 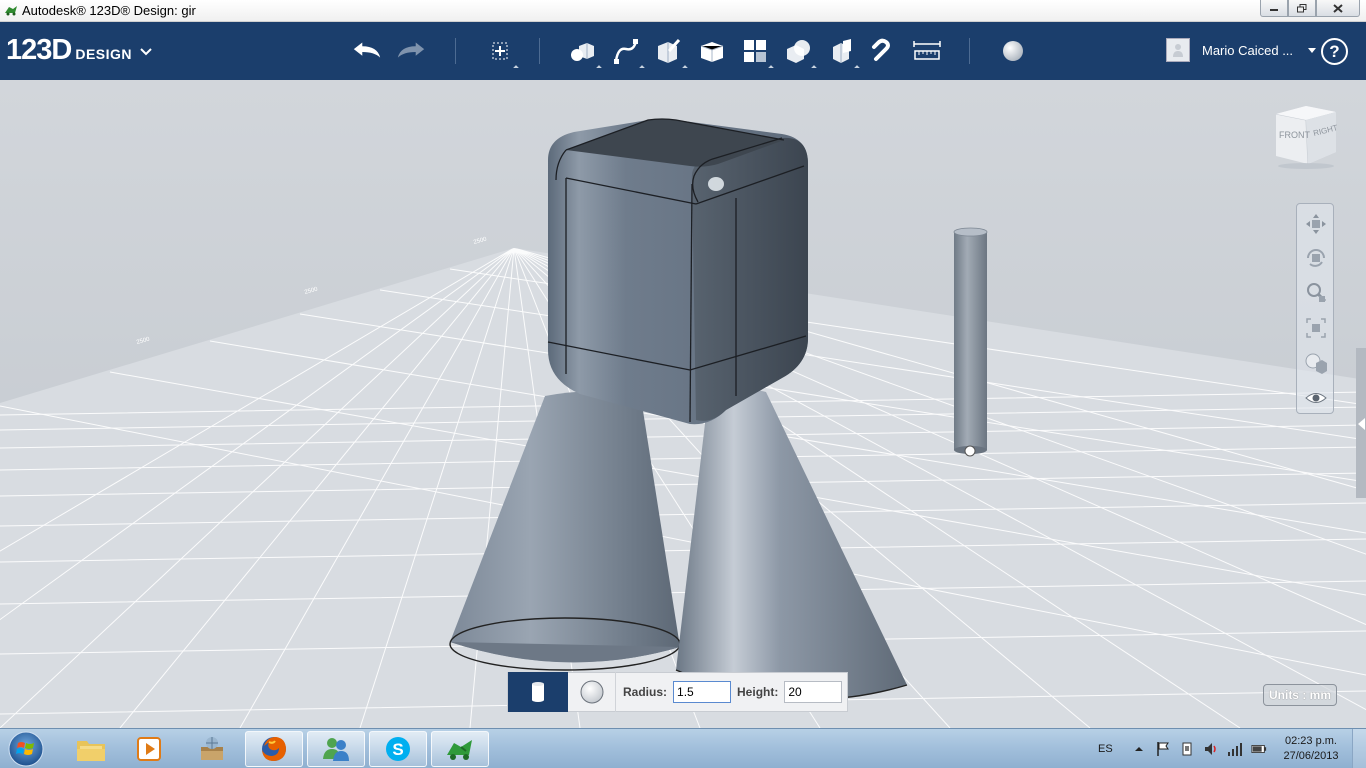 What do you see at coordinates (1361, 423) in the screenshot?
I see `side-panel-handle` at bounding box center [1361, 423].